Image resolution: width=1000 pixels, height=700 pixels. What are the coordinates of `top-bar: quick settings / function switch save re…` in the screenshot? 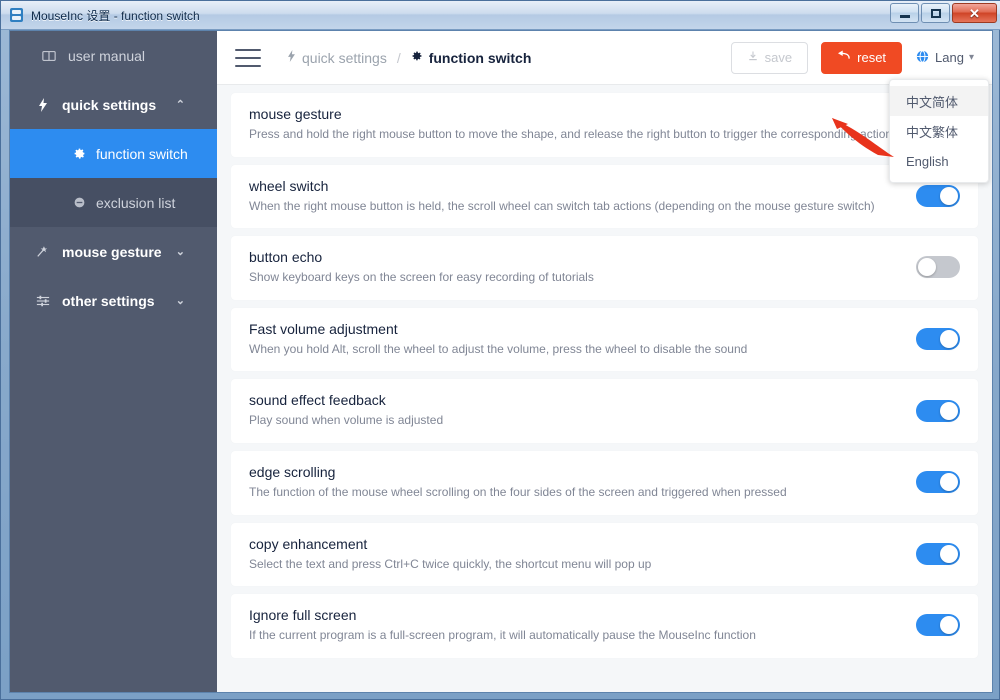 It's located at (604, 58).